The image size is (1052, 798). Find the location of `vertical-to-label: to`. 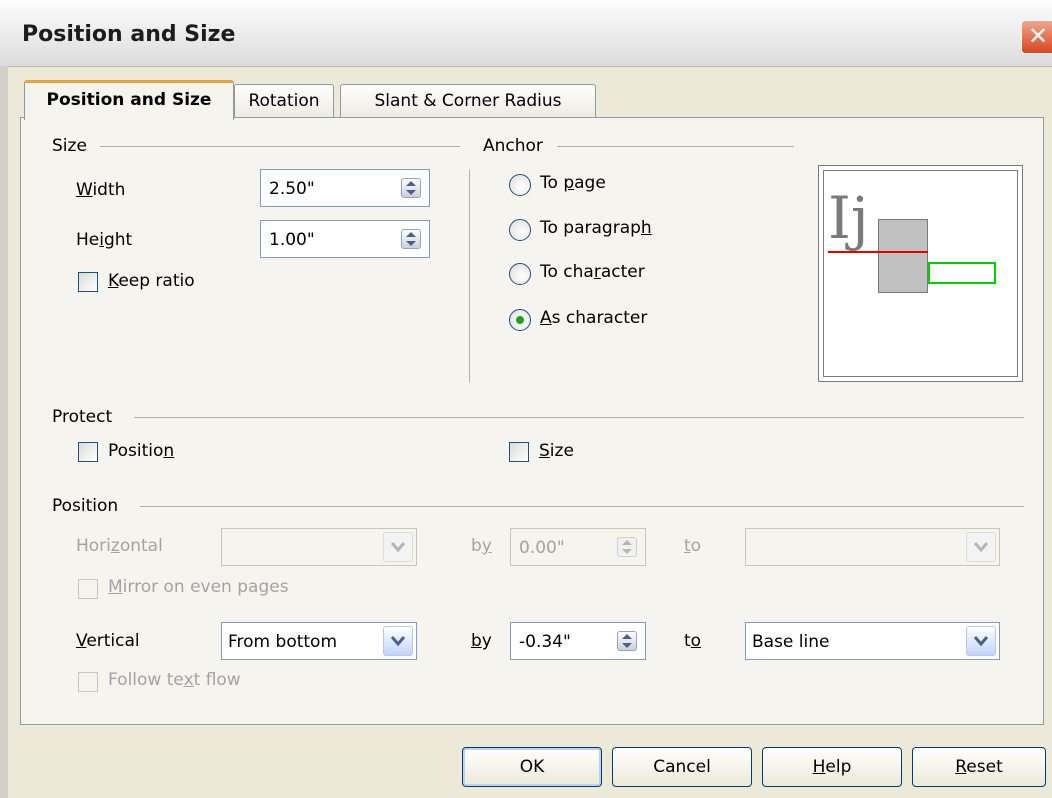

vertical-to-label: to is located at coordinates (693, 641).